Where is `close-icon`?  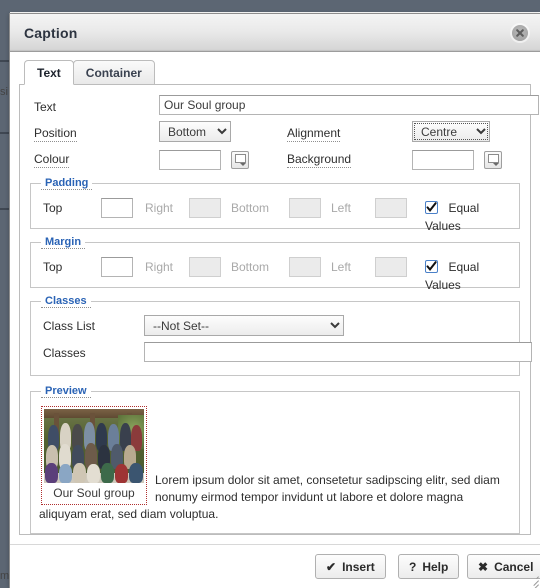 close-icon is located at coordinates (520, 33).